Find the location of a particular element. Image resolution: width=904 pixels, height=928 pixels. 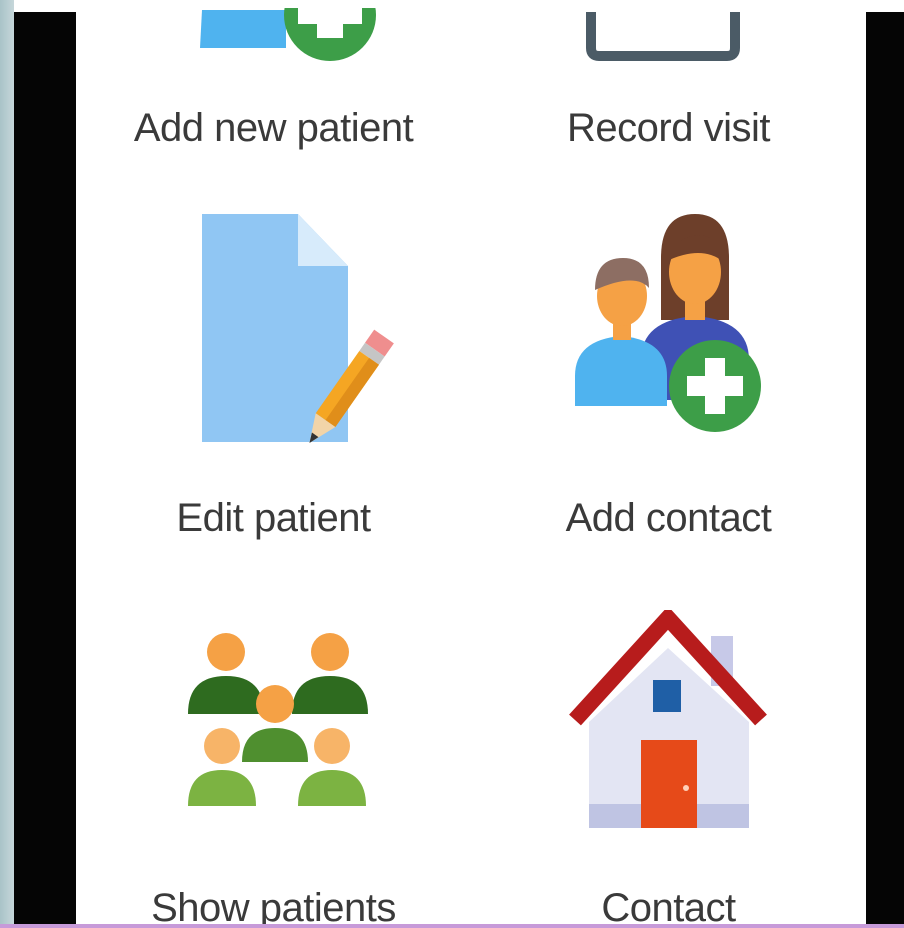

record-visit-label: Record visit is located at coordinates (668, 128).